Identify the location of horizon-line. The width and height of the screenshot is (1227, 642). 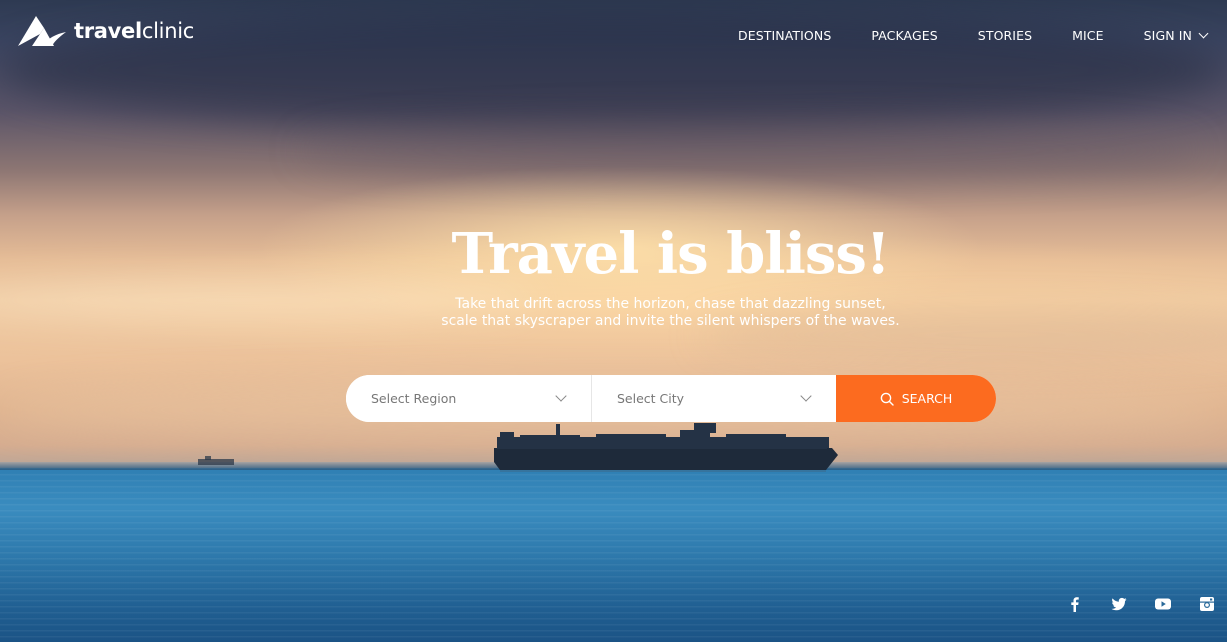
(613, 466).